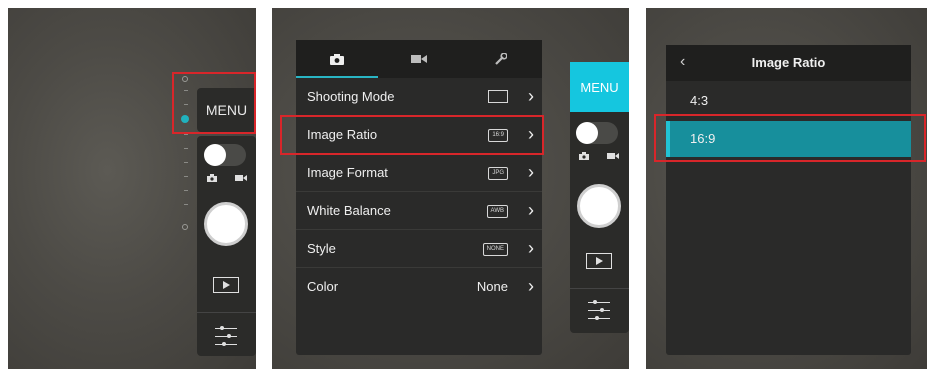 Image resolution: width=927 pixels, height=369 pixels. Describe the element at coordinates (419, 211) in the screenshot. I see `menu-row-white-balance: White Balance AWB ›` at that location.